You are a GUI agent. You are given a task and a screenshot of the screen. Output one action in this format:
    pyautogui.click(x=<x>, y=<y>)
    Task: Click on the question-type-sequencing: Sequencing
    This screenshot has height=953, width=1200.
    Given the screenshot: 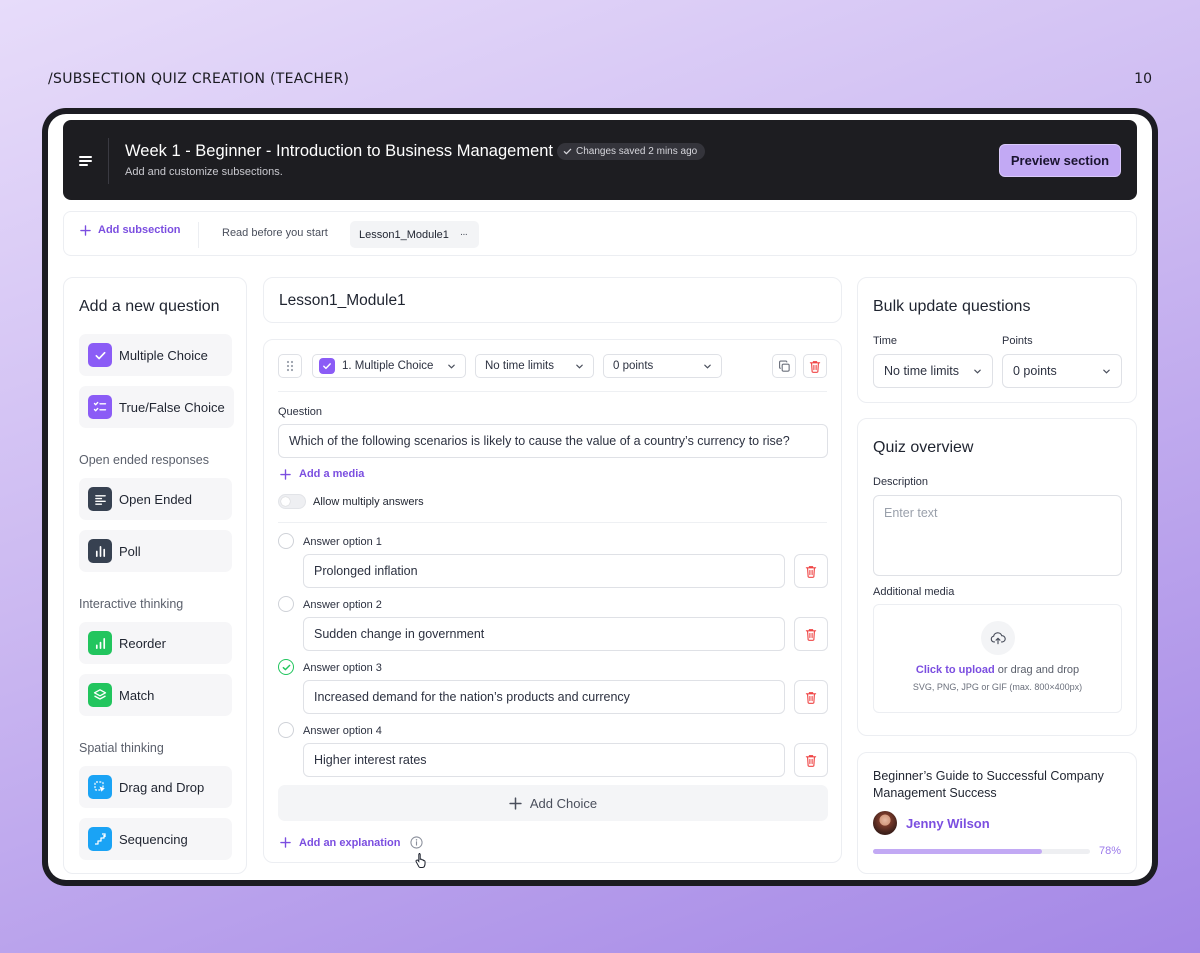 What is the action you would take?
    pyautogui.click(x=155, y=839)
    